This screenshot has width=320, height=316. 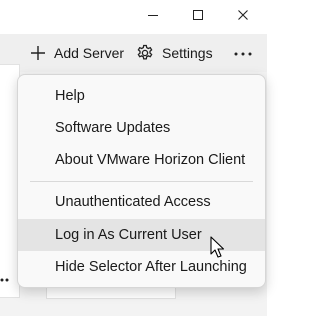 I want to click on menu-separator, so click(x=141, y=181).